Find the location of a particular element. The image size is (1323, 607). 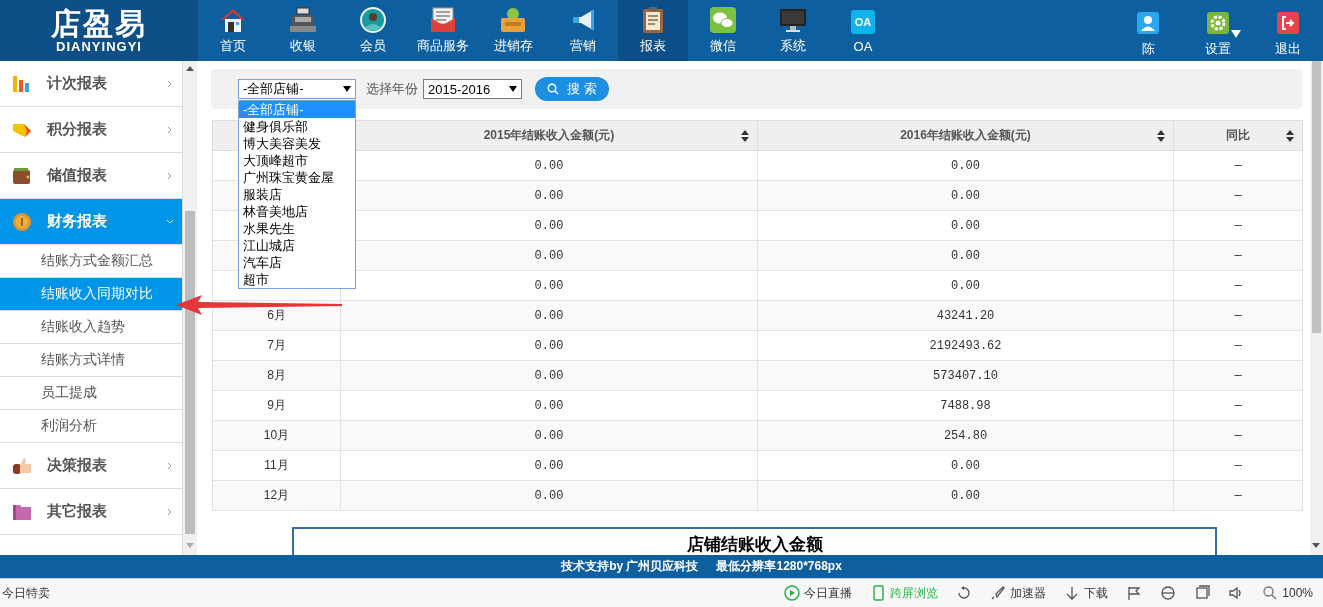

wallet-icon is located at coordinates (22, 175).